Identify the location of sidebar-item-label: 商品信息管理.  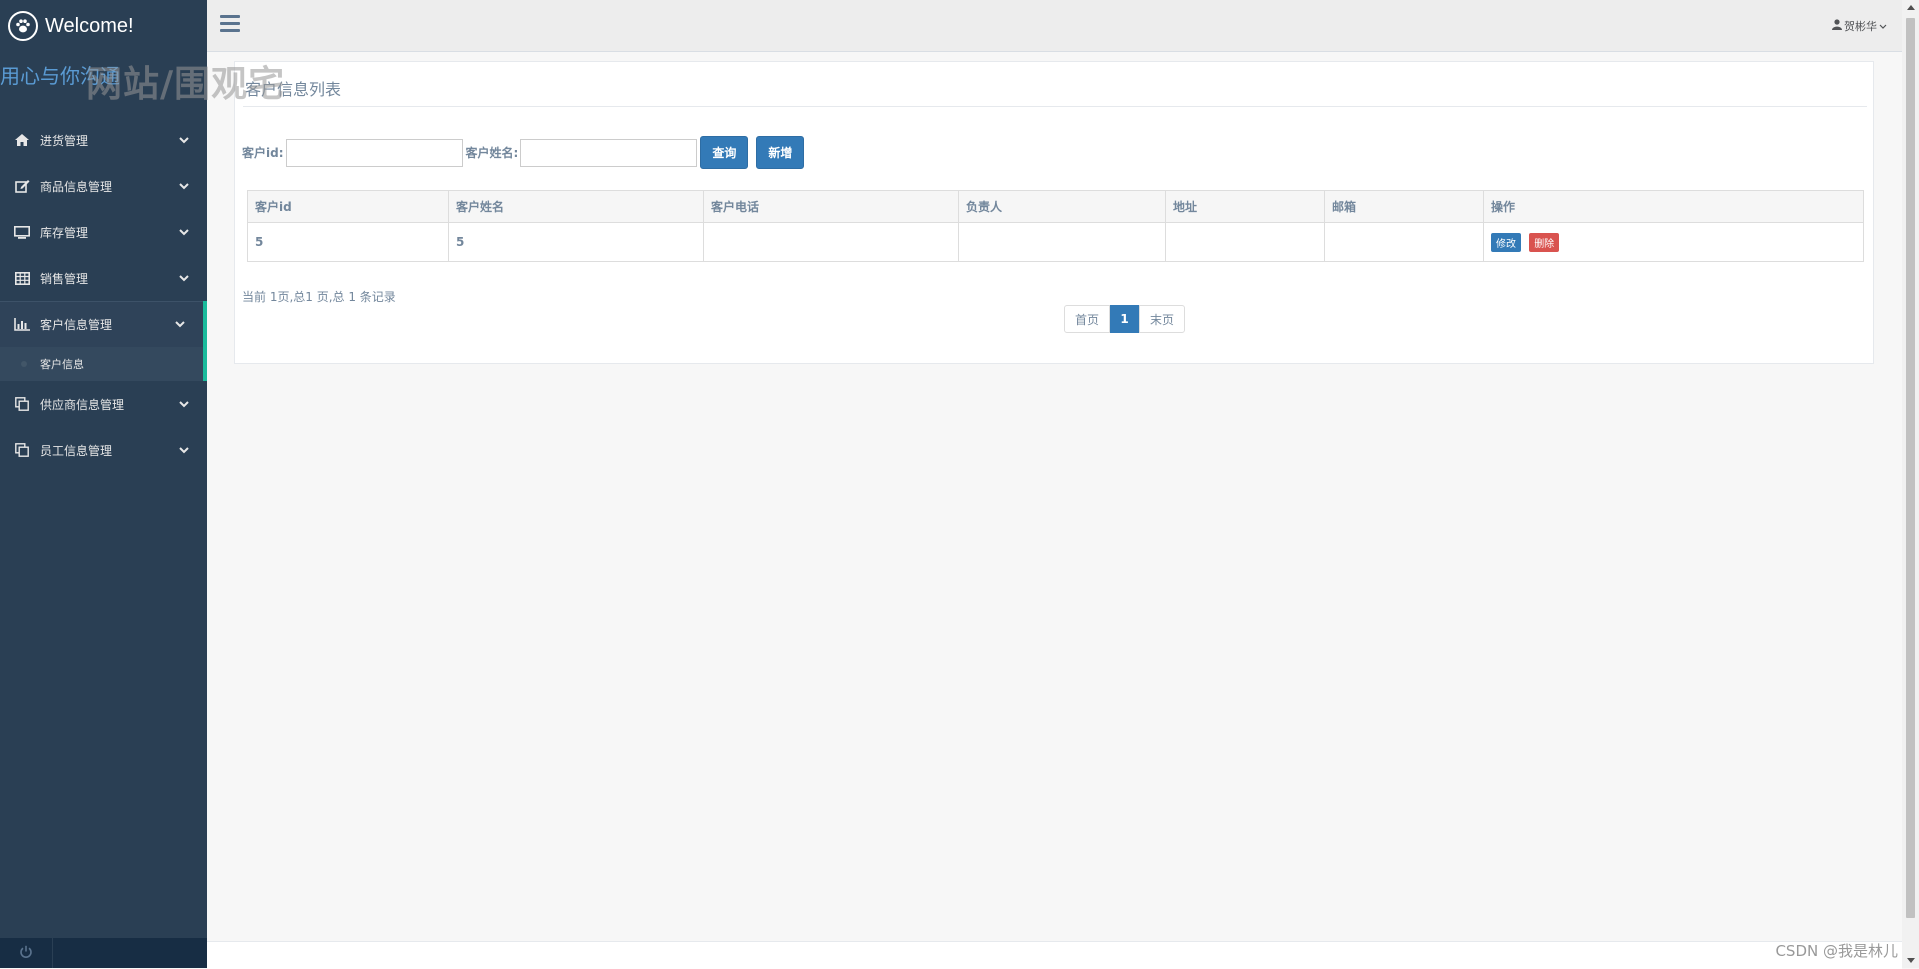
(76, 186).